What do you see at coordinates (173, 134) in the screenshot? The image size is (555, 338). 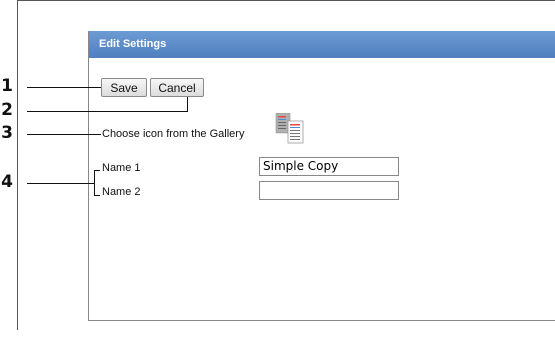 I see `gallery-label: Choose icon from the Gallery` at bounding box center [173, 134].